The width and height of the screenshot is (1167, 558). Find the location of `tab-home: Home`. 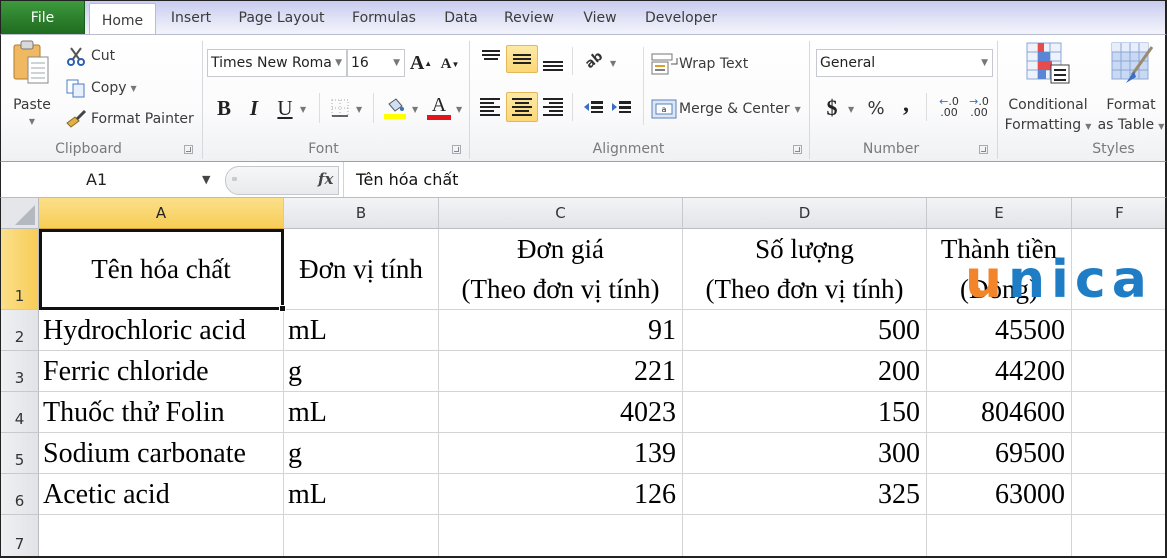

tab-home: Home is located at coordinates (122, 20).